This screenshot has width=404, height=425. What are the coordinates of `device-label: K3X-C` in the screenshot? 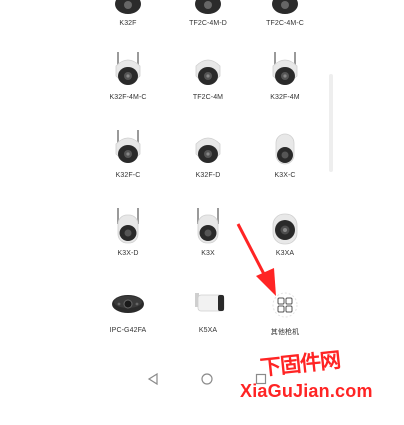 It's located at (285, 175).